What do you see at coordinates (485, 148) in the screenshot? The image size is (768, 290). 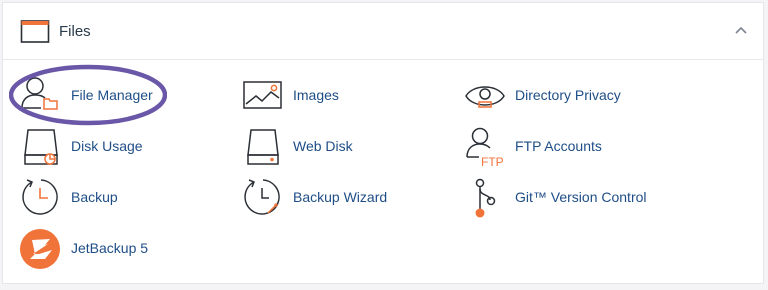 I see `ftp-accounts-icon: FTP` at bounding box center [485, 148].